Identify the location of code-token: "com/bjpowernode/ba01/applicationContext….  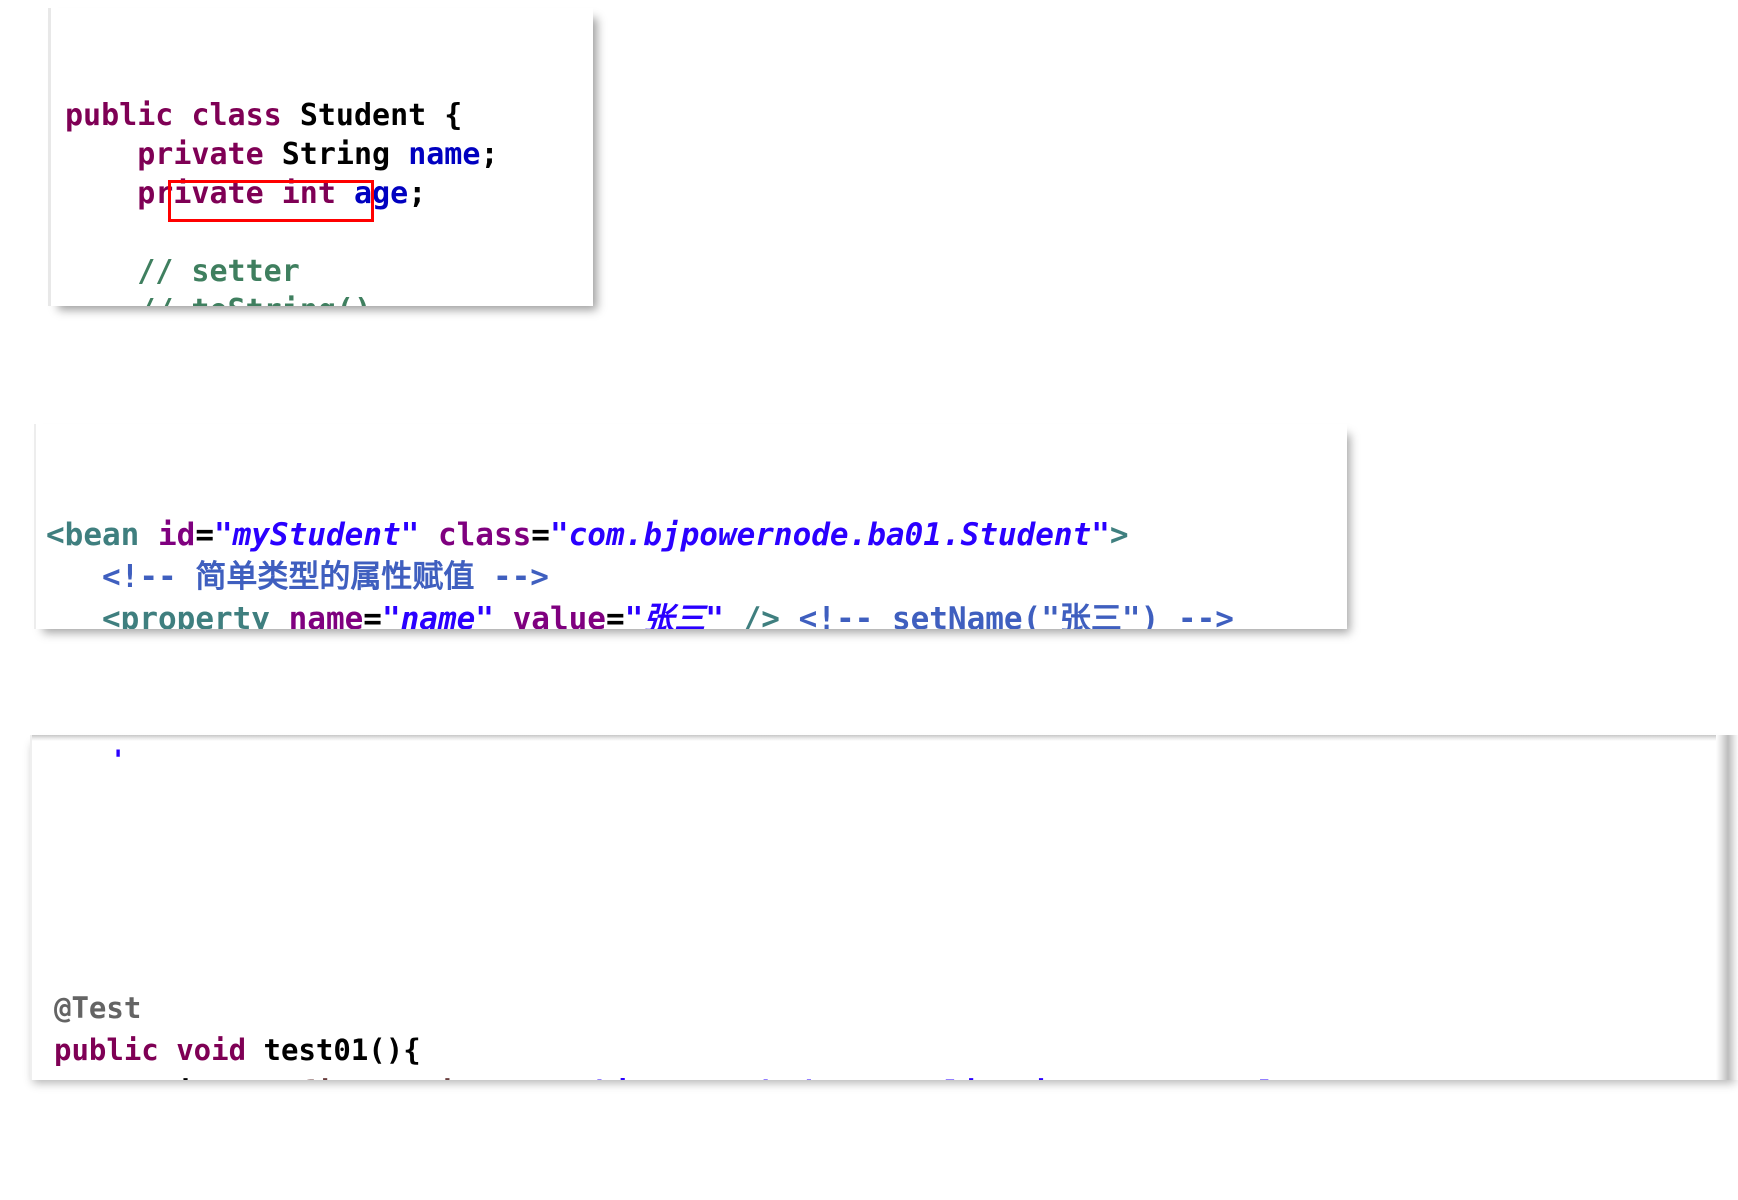
(901, 1077).